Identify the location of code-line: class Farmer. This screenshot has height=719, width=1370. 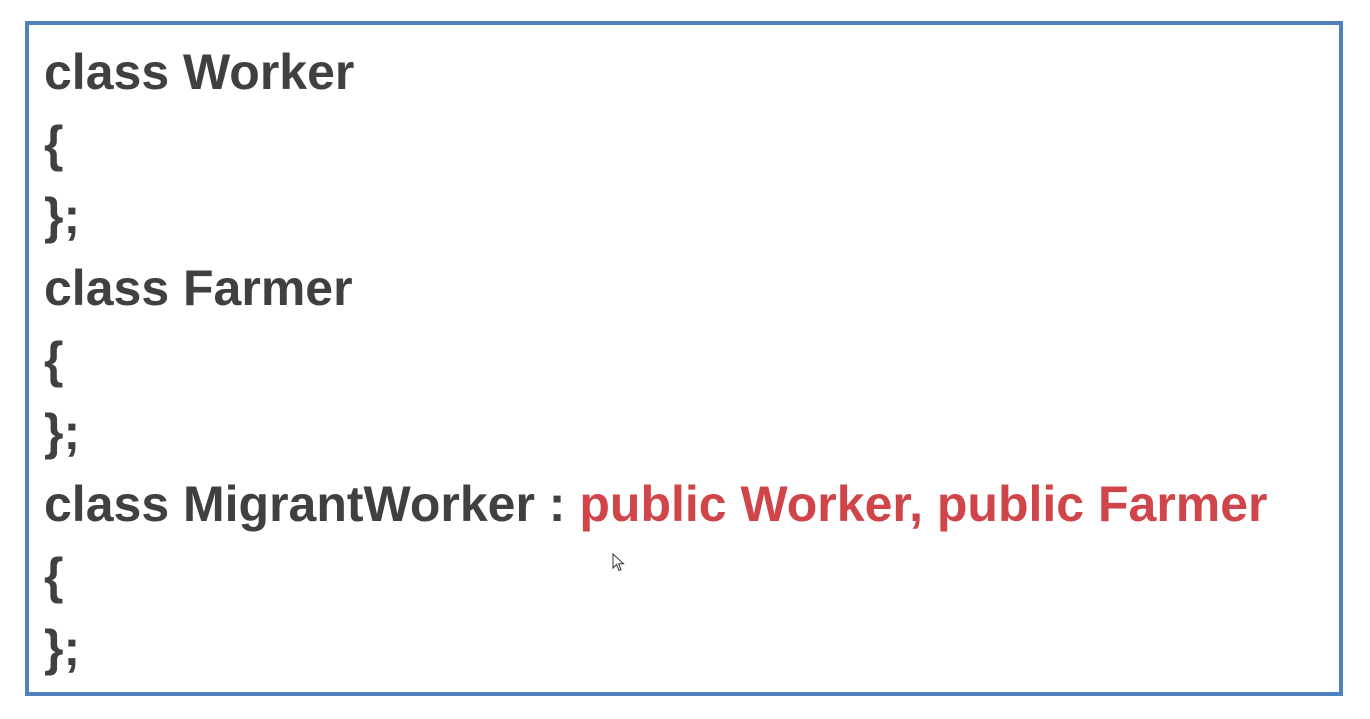
(198, 288).